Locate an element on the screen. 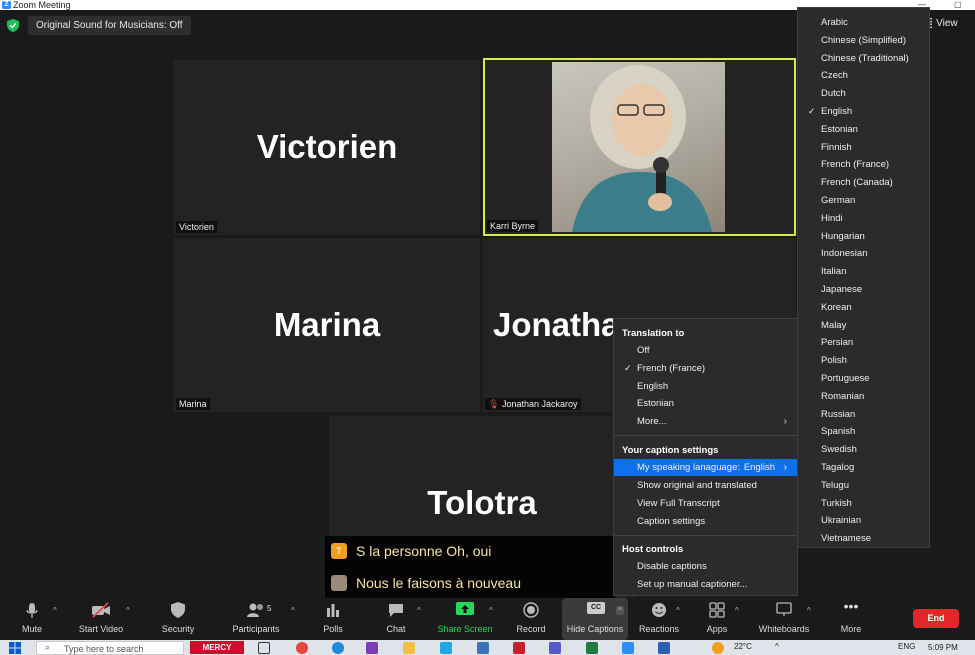 The width and height of the screenshot is (975, 655). translation-option-off: Off is located at coordinates (705, 350).